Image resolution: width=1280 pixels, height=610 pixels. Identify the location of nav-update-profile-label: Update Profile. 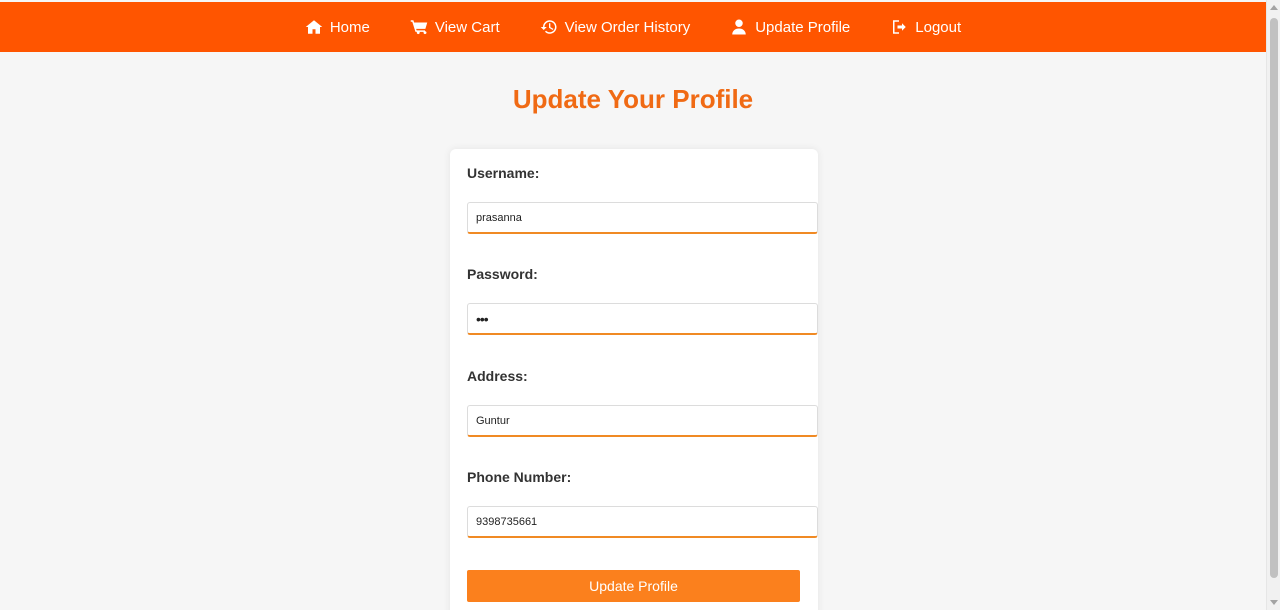
(803, 27).